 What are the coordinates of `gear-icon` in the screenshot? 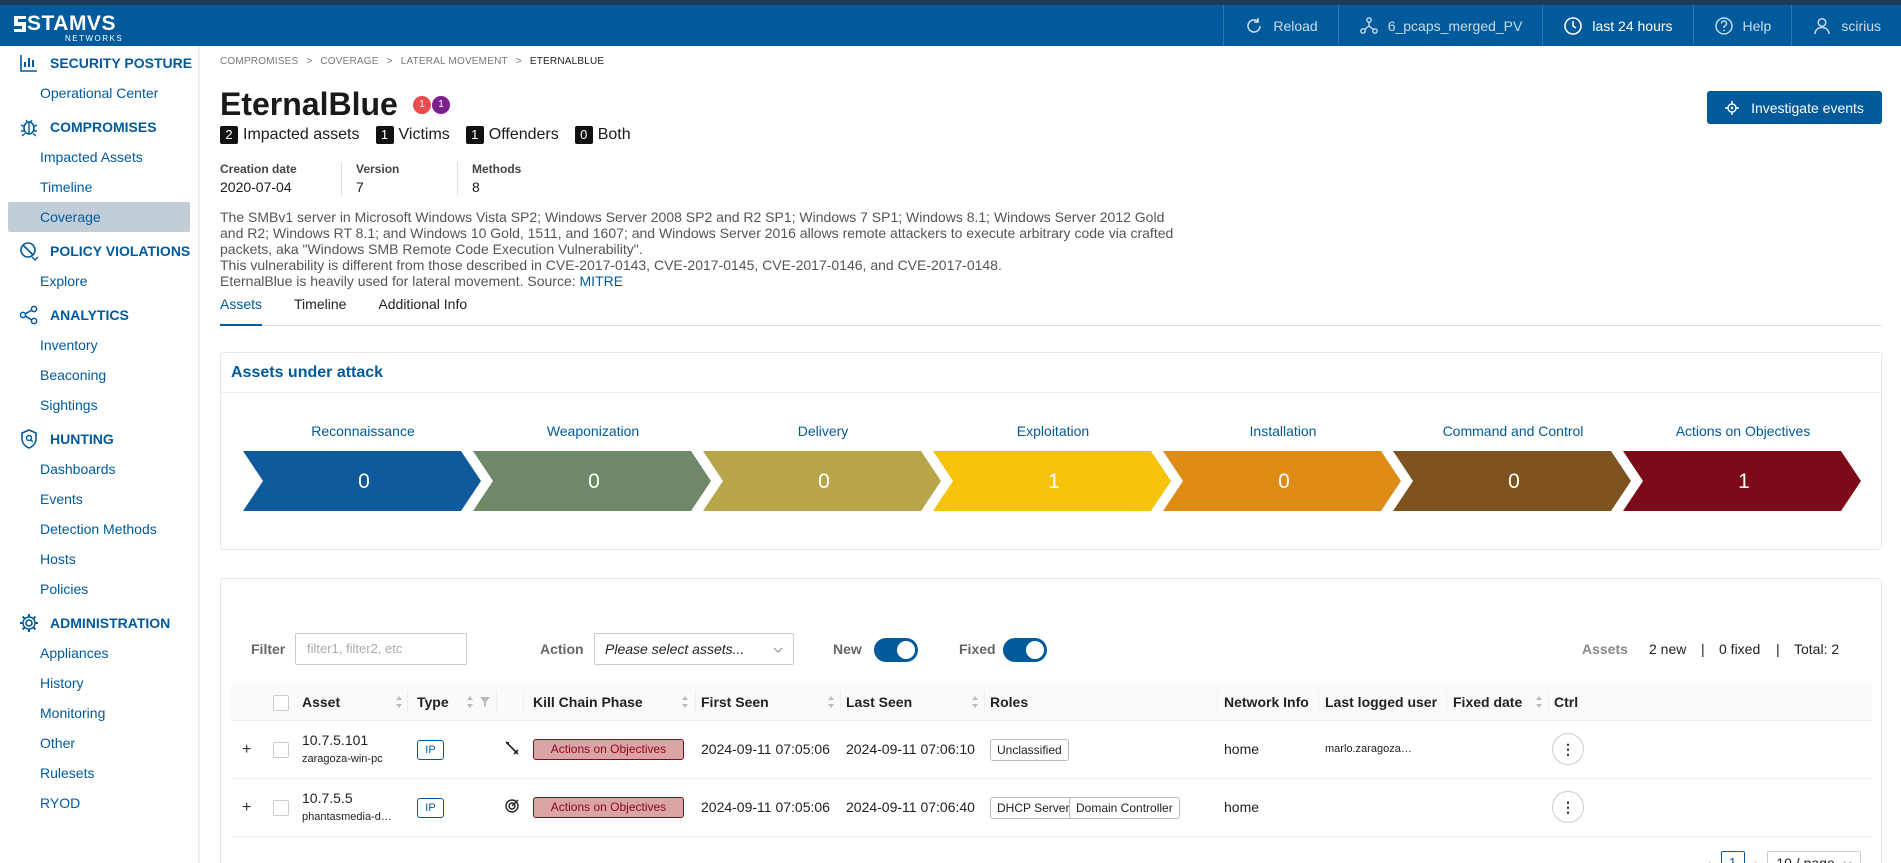 It's located at (29, 623).